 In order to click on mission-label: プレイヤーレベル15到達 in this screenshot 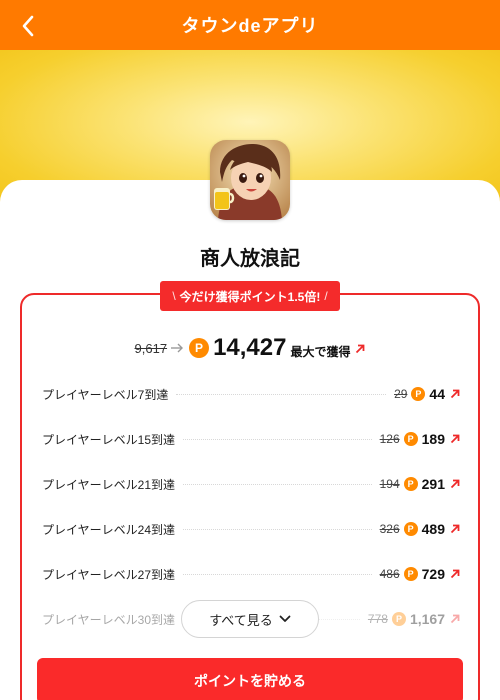, I will do `click(108, 439)`.